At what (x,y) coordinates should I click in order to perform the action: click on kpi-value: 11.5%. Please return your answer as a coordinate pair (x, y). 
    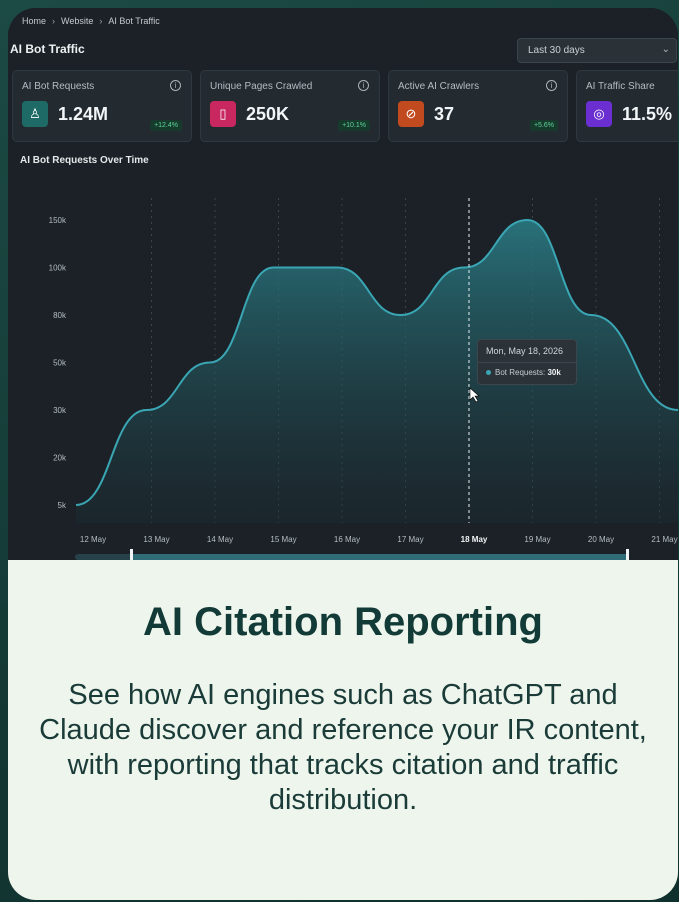
    Looking at the image, I should click on (647, 114).